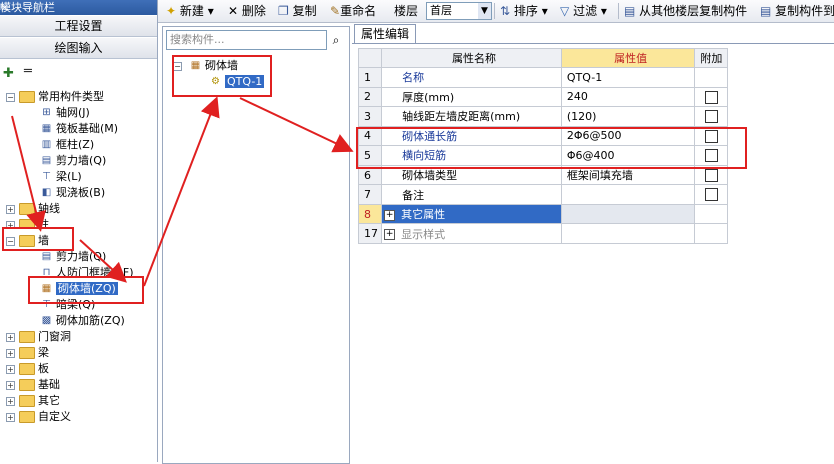 The height and width of the screenshot is (464, 834). Describe the element at coordinates (471, 77) in the screenshot. I see `property-name: 名称` at that location.